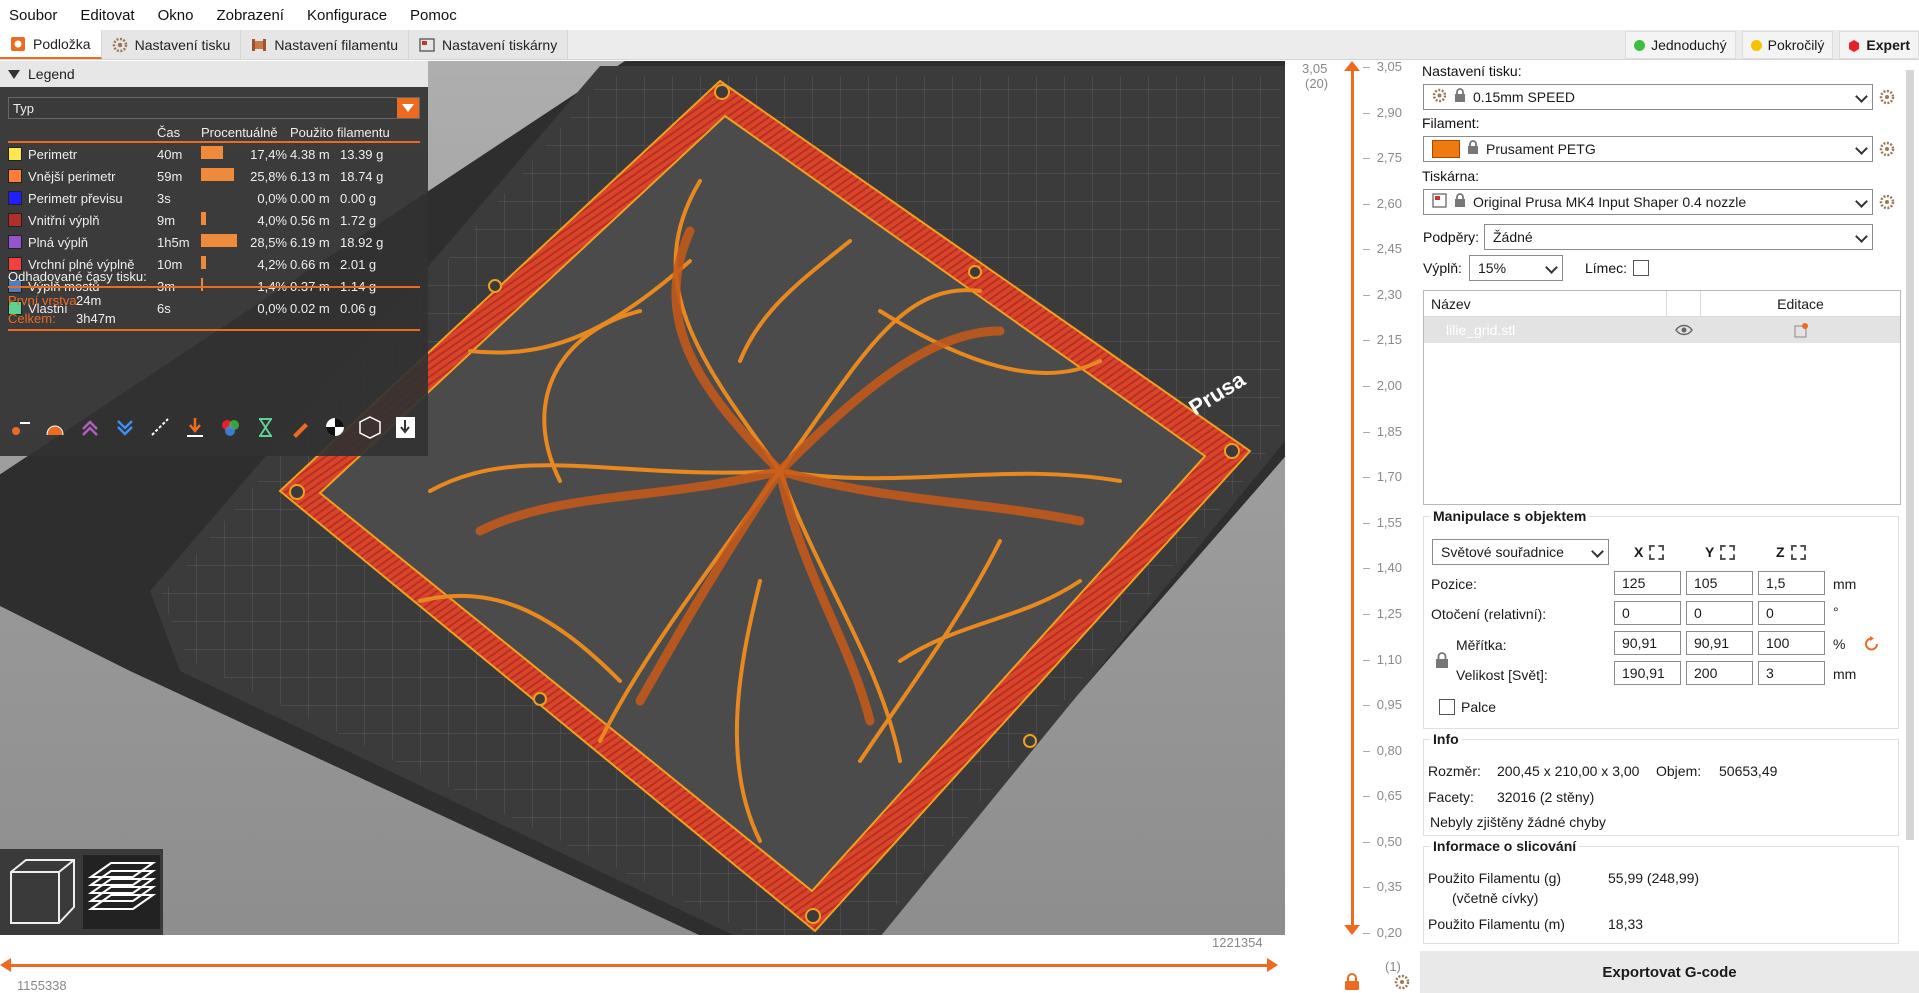  What do you see at coordinates (1872, 645) in the screenshot?
I see `reset-scale-icon` at bounding box center [1872, 645].